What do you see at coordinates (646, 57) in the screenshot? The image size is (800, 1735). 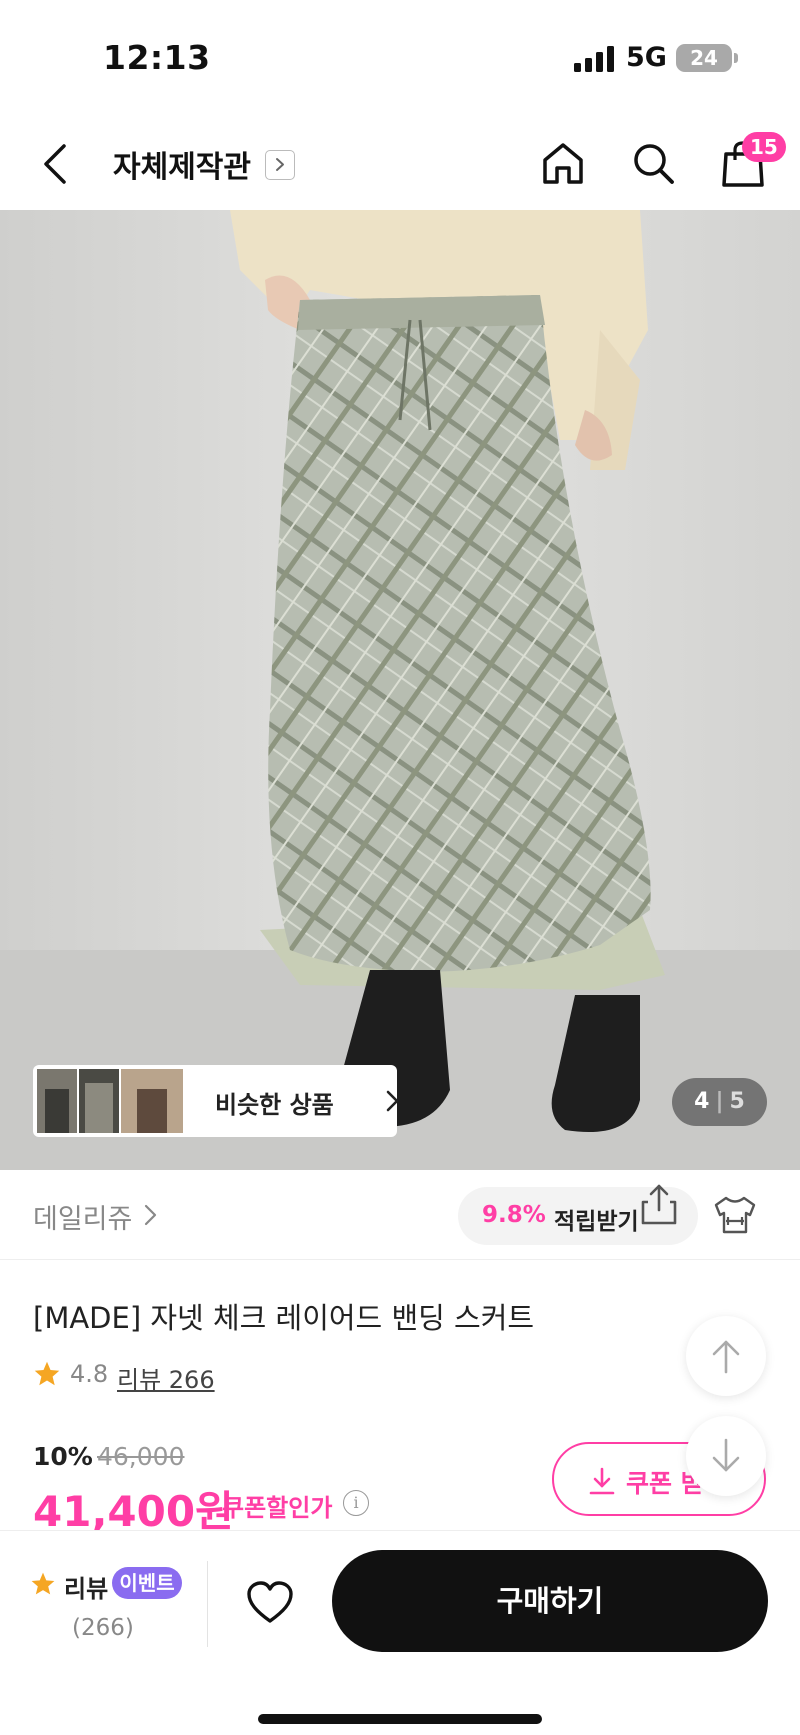 I see `network-type: 5G` at bounding box center [646, 57].